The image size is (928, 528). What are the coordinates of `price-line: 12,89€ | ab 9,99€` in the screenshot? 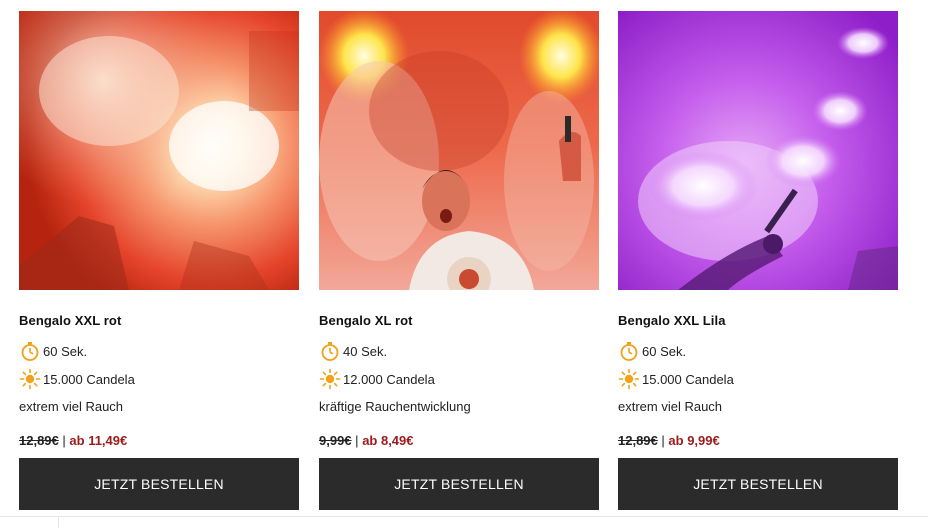 It's located at (669, 440).